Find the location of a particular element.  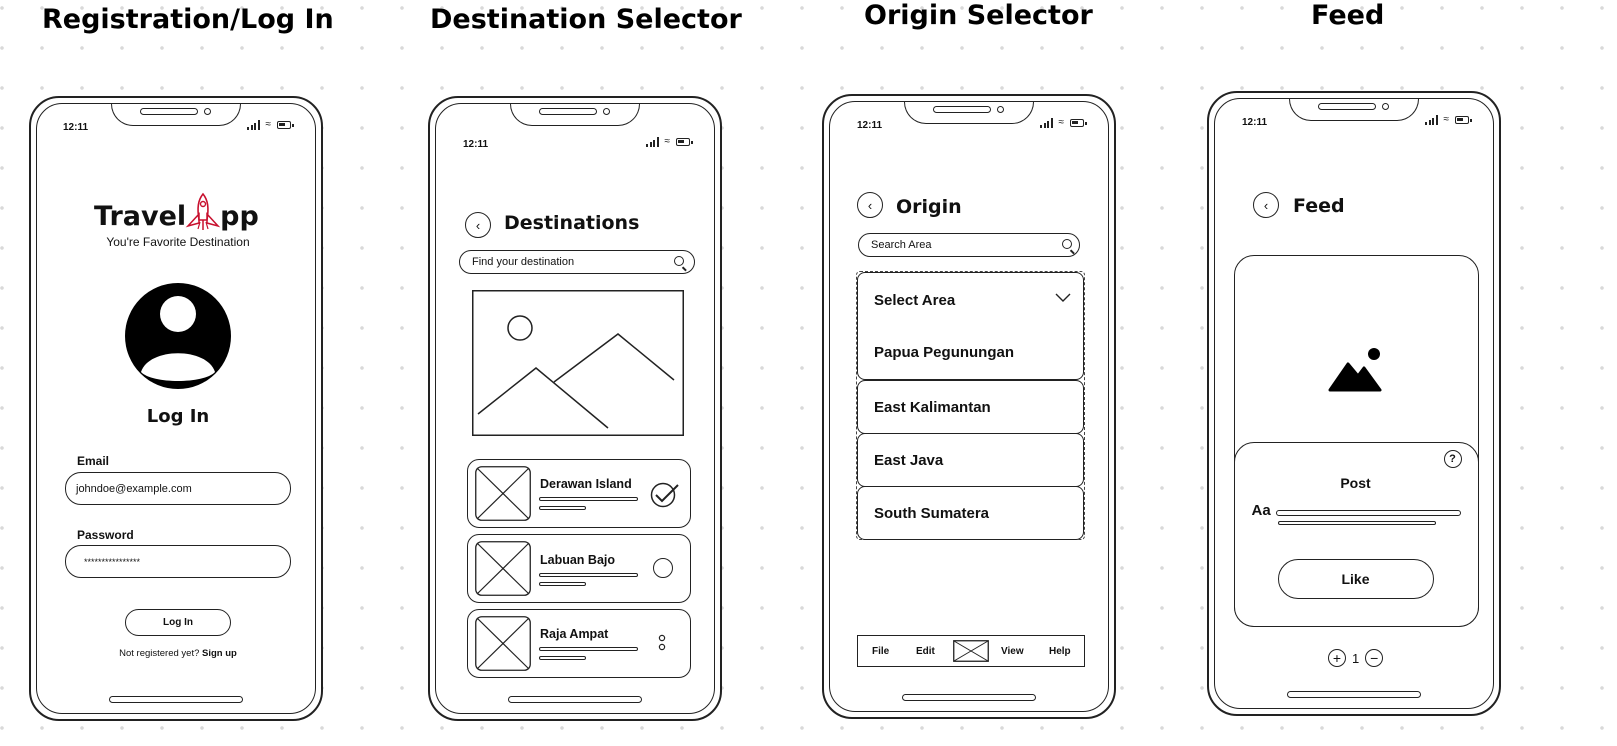

like-button-label: Like is located at coordinates (1355, 579).